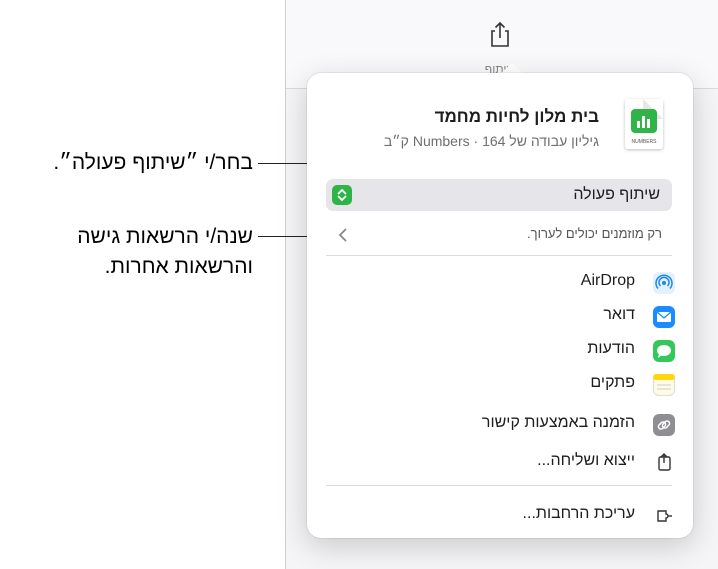 The height and width of the screenshot is (569, 718). Describe the element at coordinates (499, 195) in the screenshot. I see `collaboration-mode-select: שיתוף פעולה` at that location.